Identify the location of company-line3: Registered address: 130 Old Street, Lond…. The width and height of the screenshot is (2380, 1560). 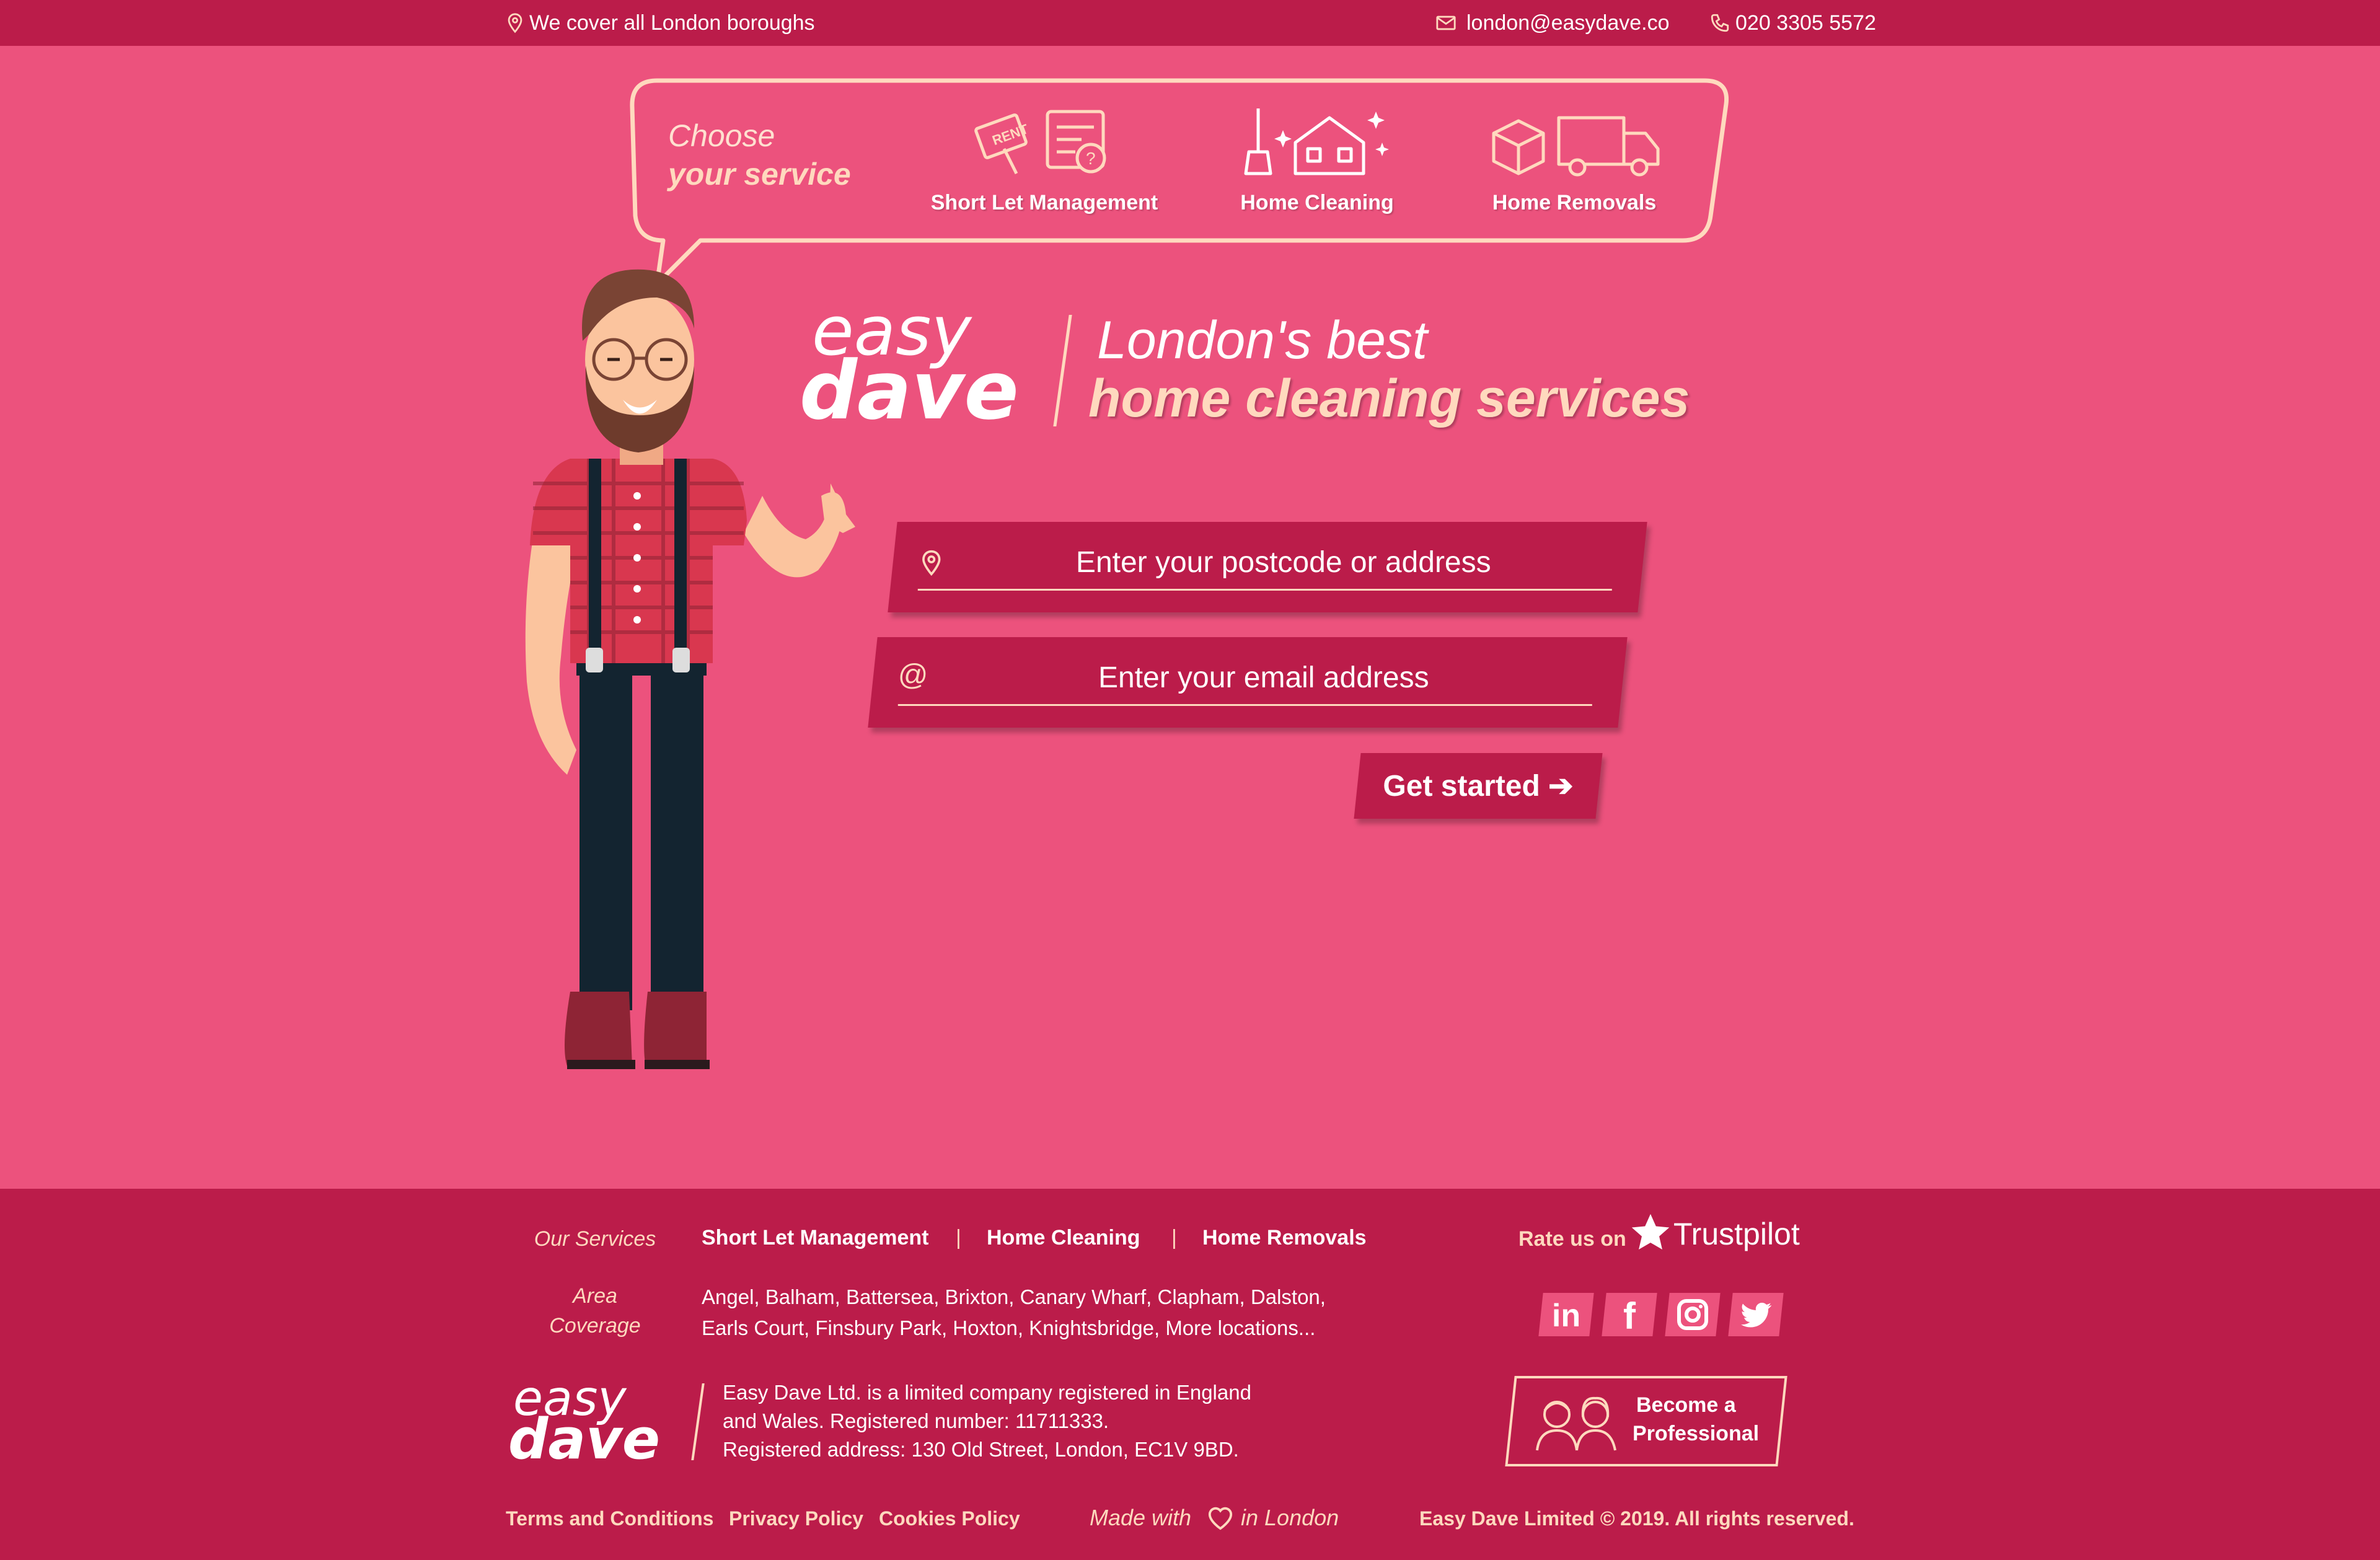
(981, 1449).